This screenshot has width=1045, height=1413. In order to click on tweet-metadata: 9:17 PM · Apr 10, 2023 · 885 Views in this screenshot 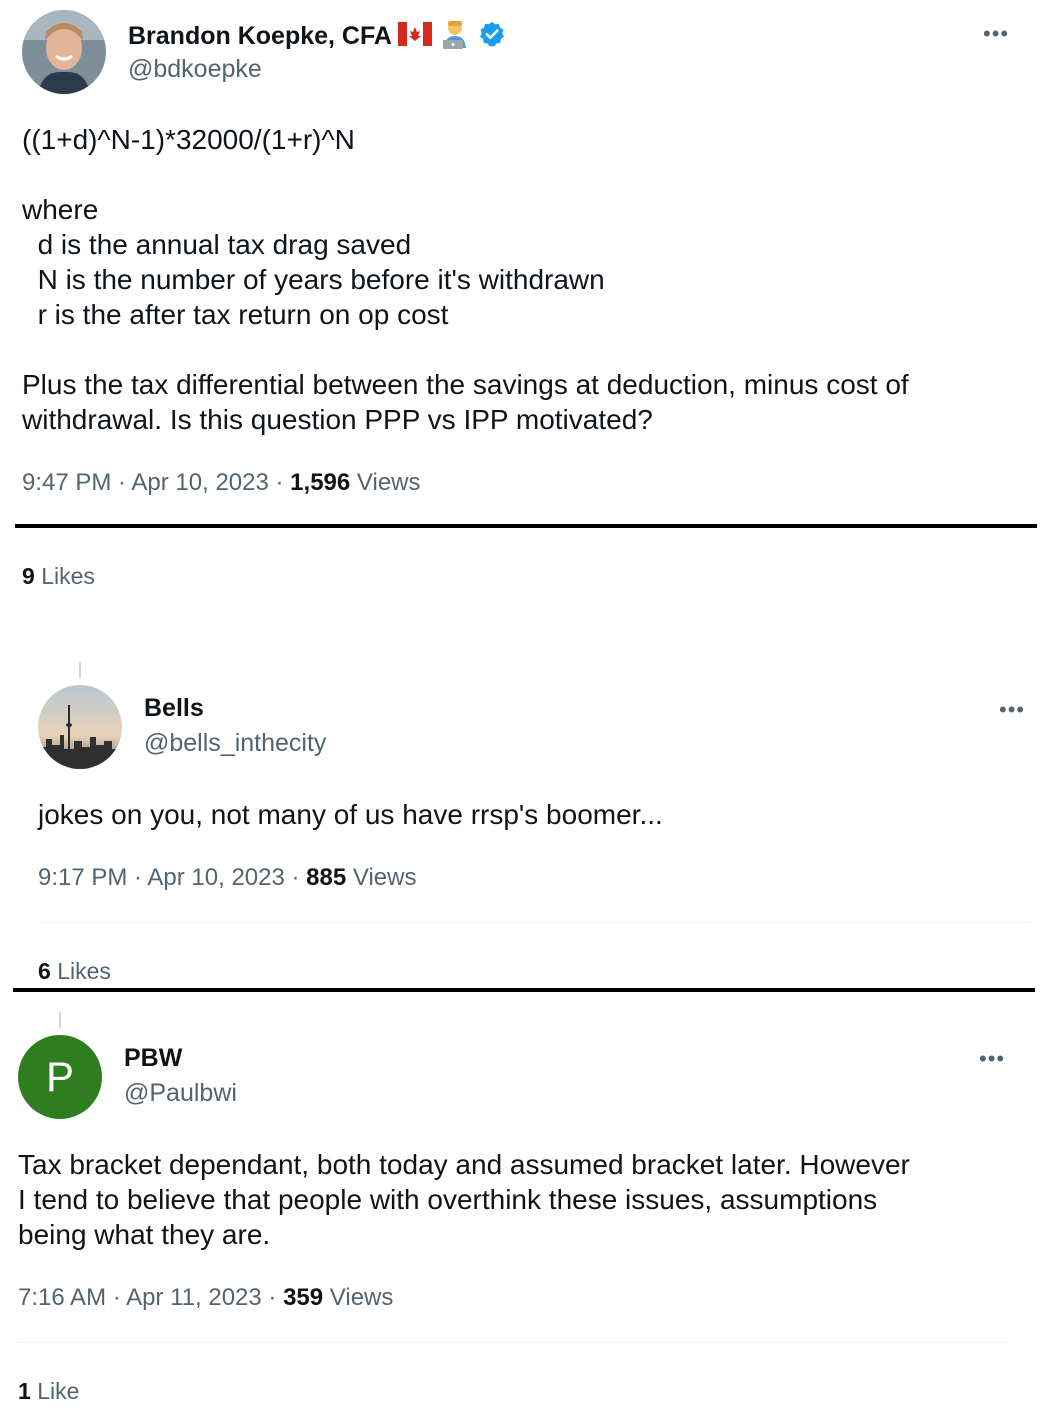, I will do `click(227, 878)`.